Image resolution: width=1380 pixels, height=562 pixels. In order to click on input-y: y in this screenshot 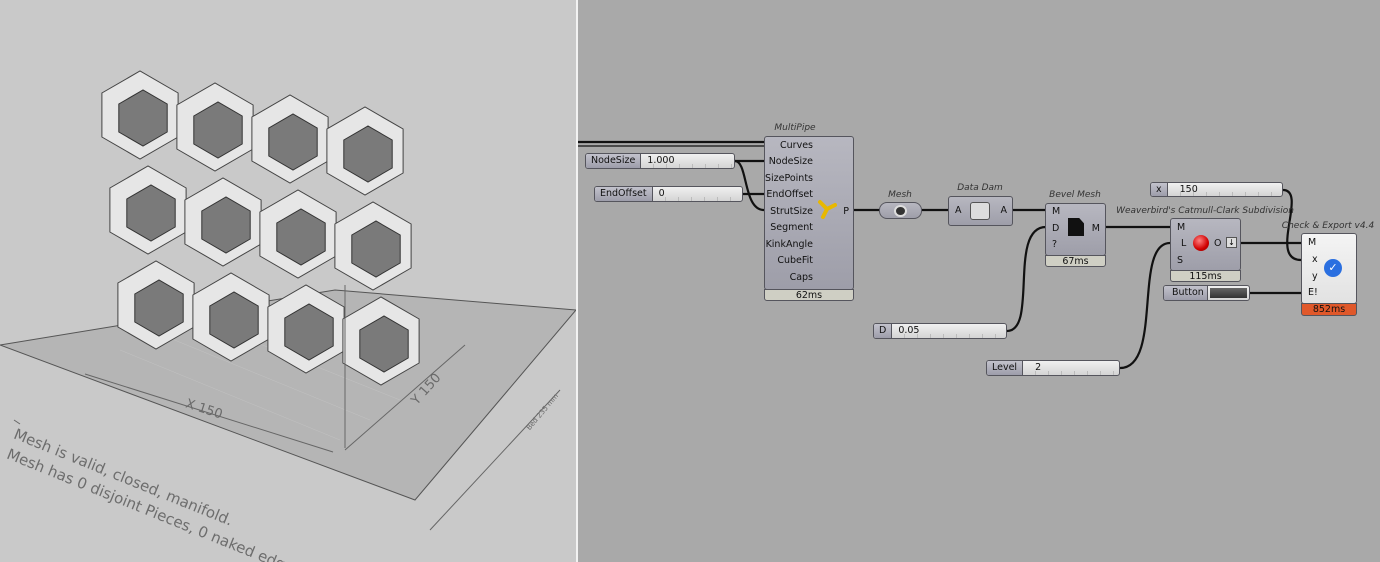, I will do `click(1315, 276)`.